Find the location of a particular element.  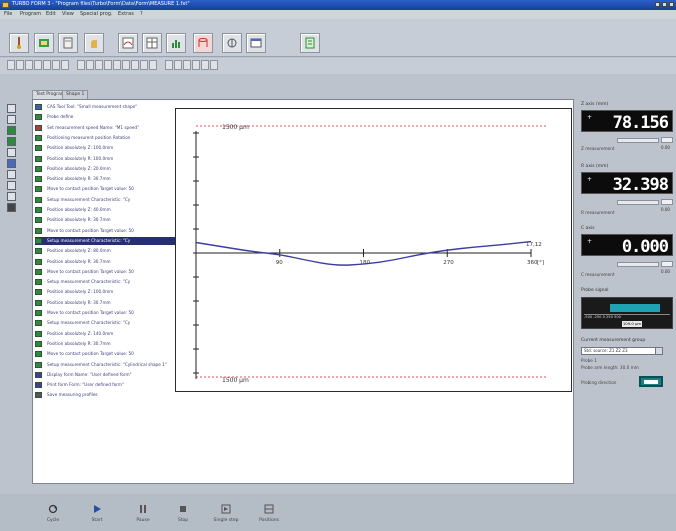

menu-program: Program is located at coordinates (30, 14).